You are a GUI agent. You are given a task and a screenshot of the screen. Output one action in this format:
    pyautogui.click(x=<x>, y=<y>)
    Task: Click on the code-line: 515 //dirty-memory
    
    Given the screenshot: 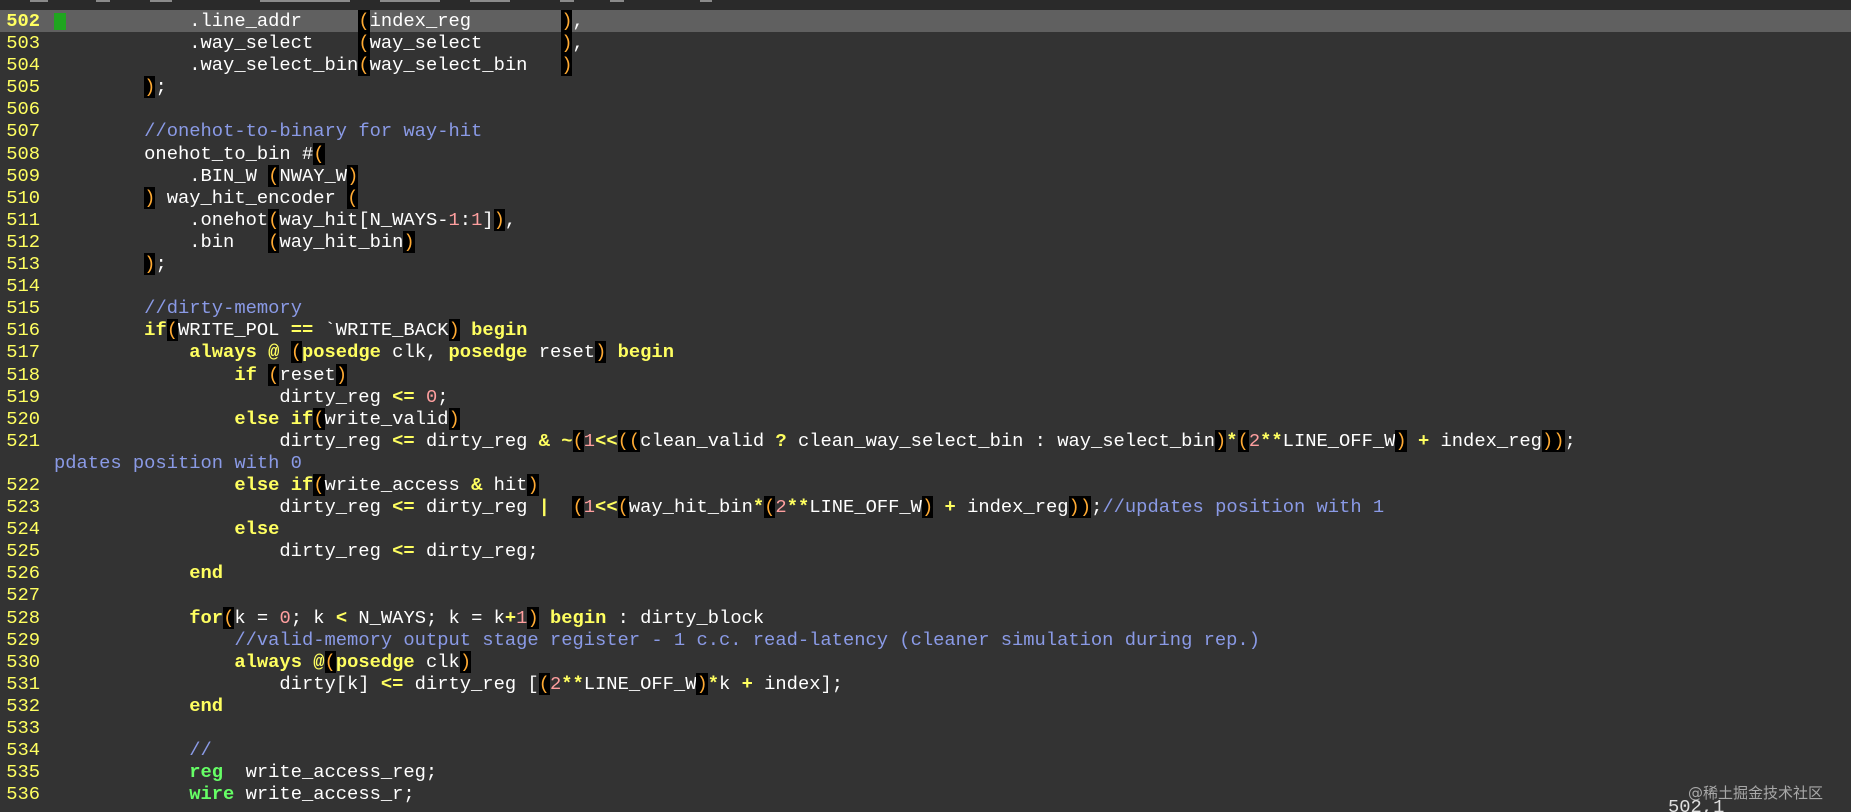 What is the action you would take?
    pyautogui.click(x=925, y=308)
    